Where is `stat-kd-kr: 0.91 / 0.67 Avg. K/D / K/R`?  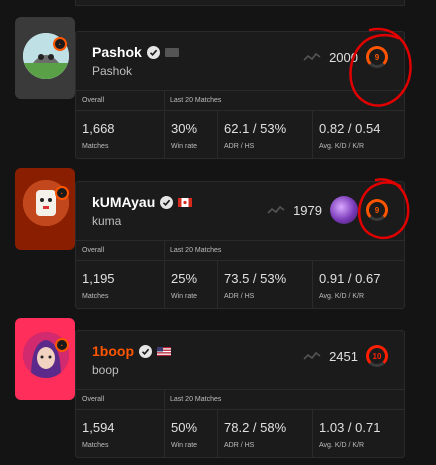
stat-kd-kr: 0.91 / 0.67 Avg. K/D / K/R is located at coordinates (358, 285).